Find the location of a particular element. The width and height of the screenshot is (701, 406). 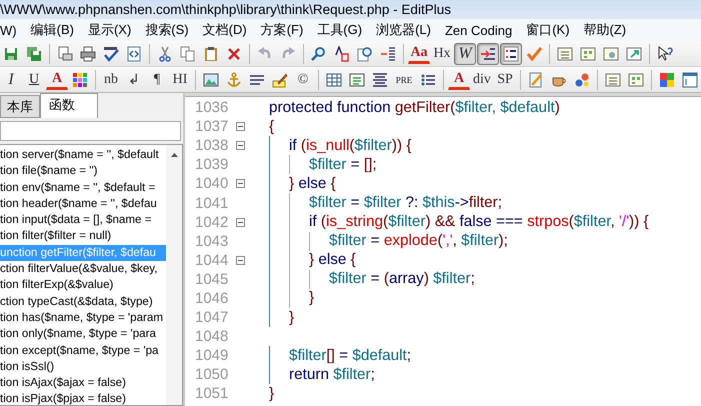

print-preview-icon is located at coordinates (65, 54).